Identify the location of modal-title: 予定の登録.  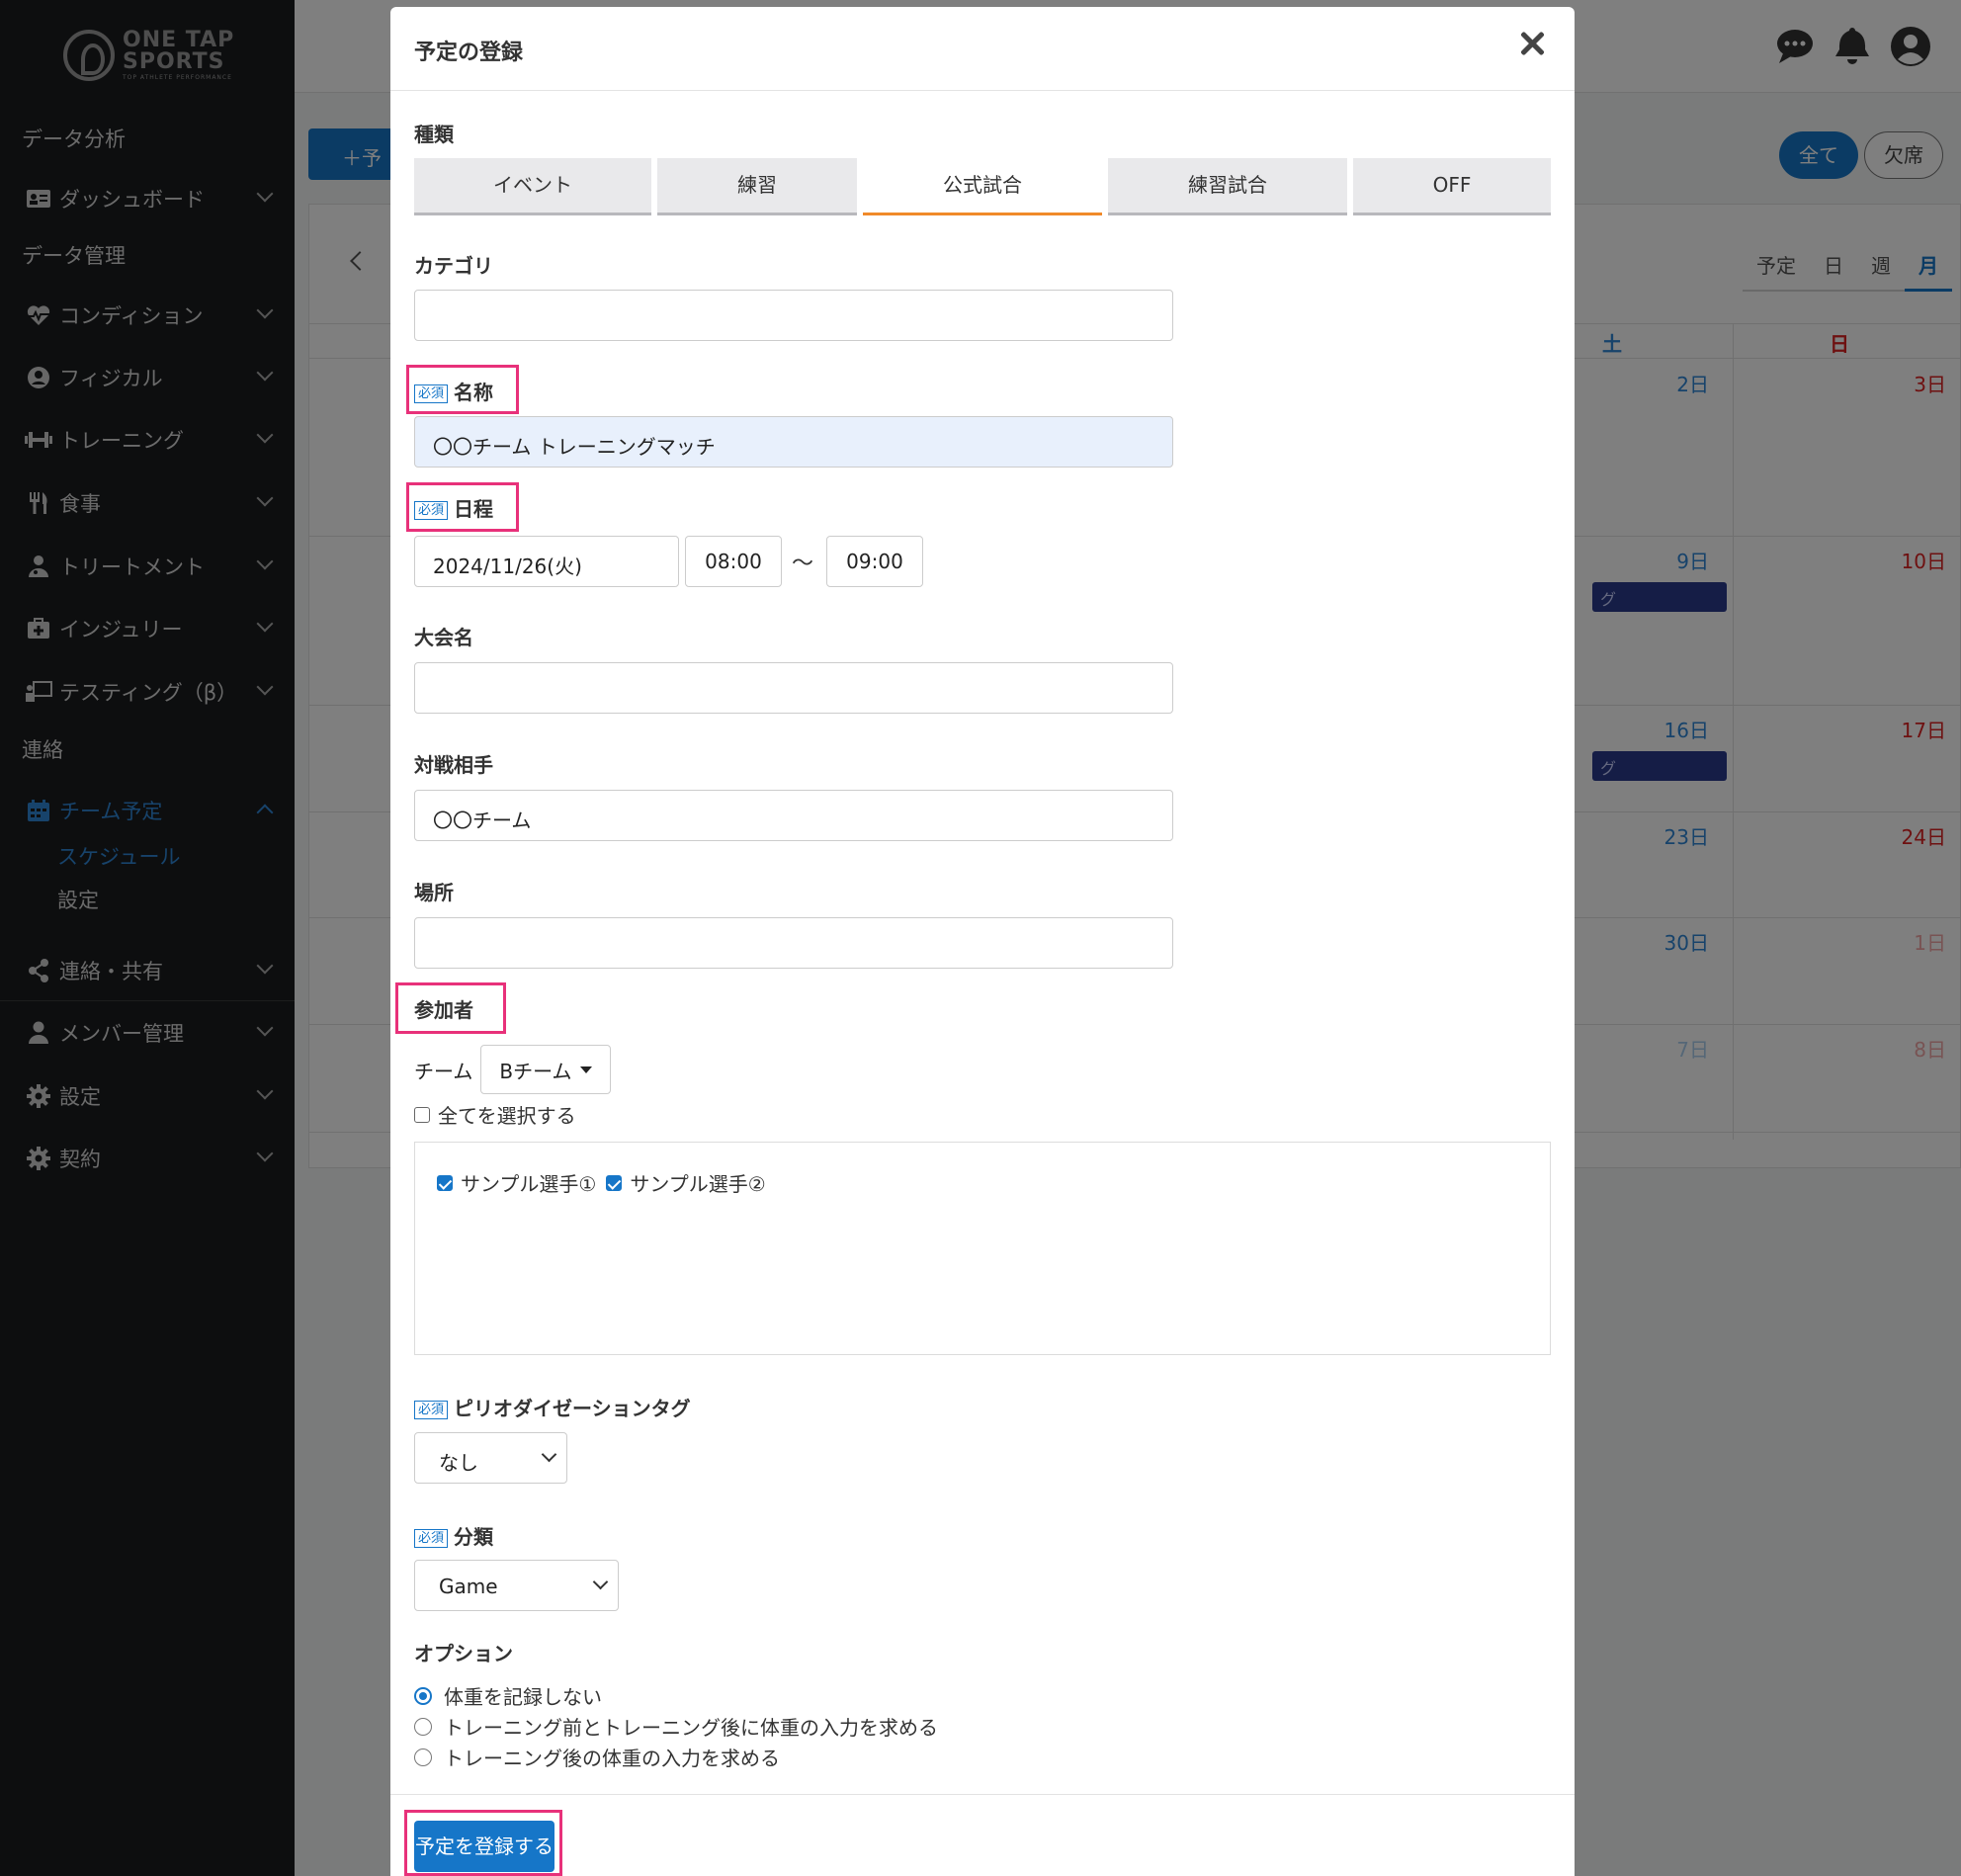
(469, 53).